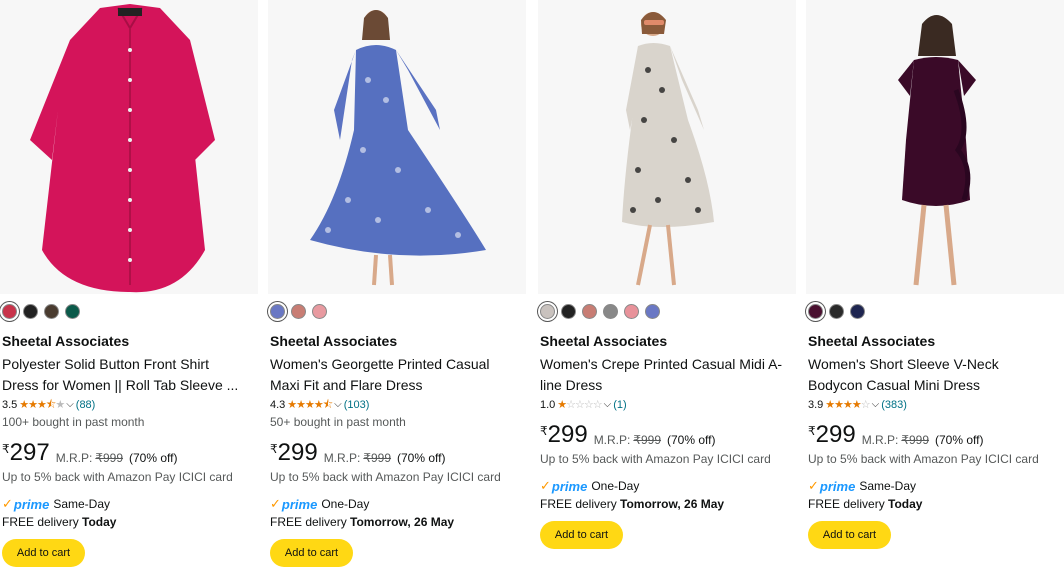  Describe the element at coordinates (42, 405) in the screenshot. I see `star-rating-icon: ★★★⯪★` at that location.